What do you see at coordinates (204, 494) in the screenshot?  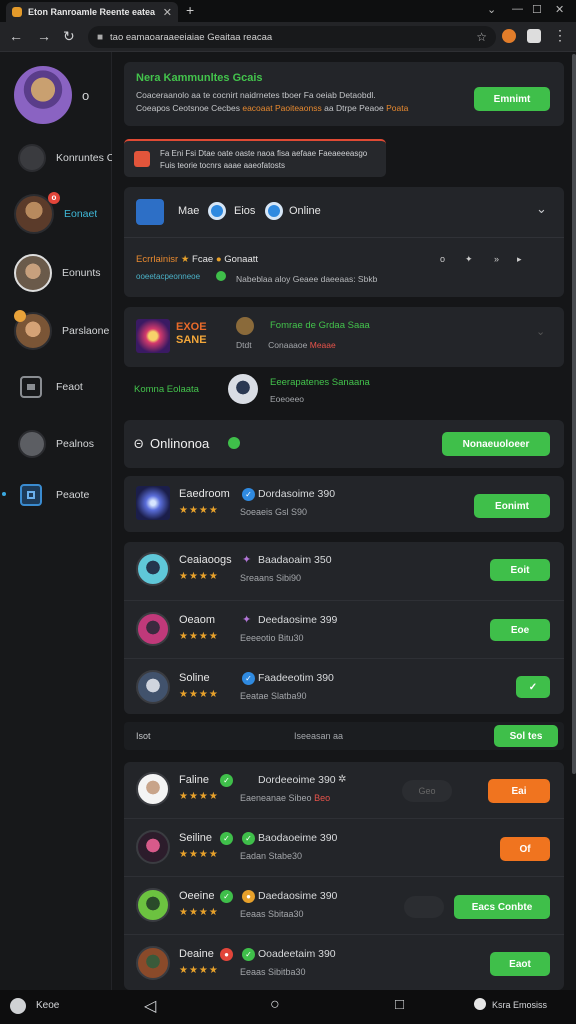 I see `member-name: Eaedroom` at bounding box center [204, 494].